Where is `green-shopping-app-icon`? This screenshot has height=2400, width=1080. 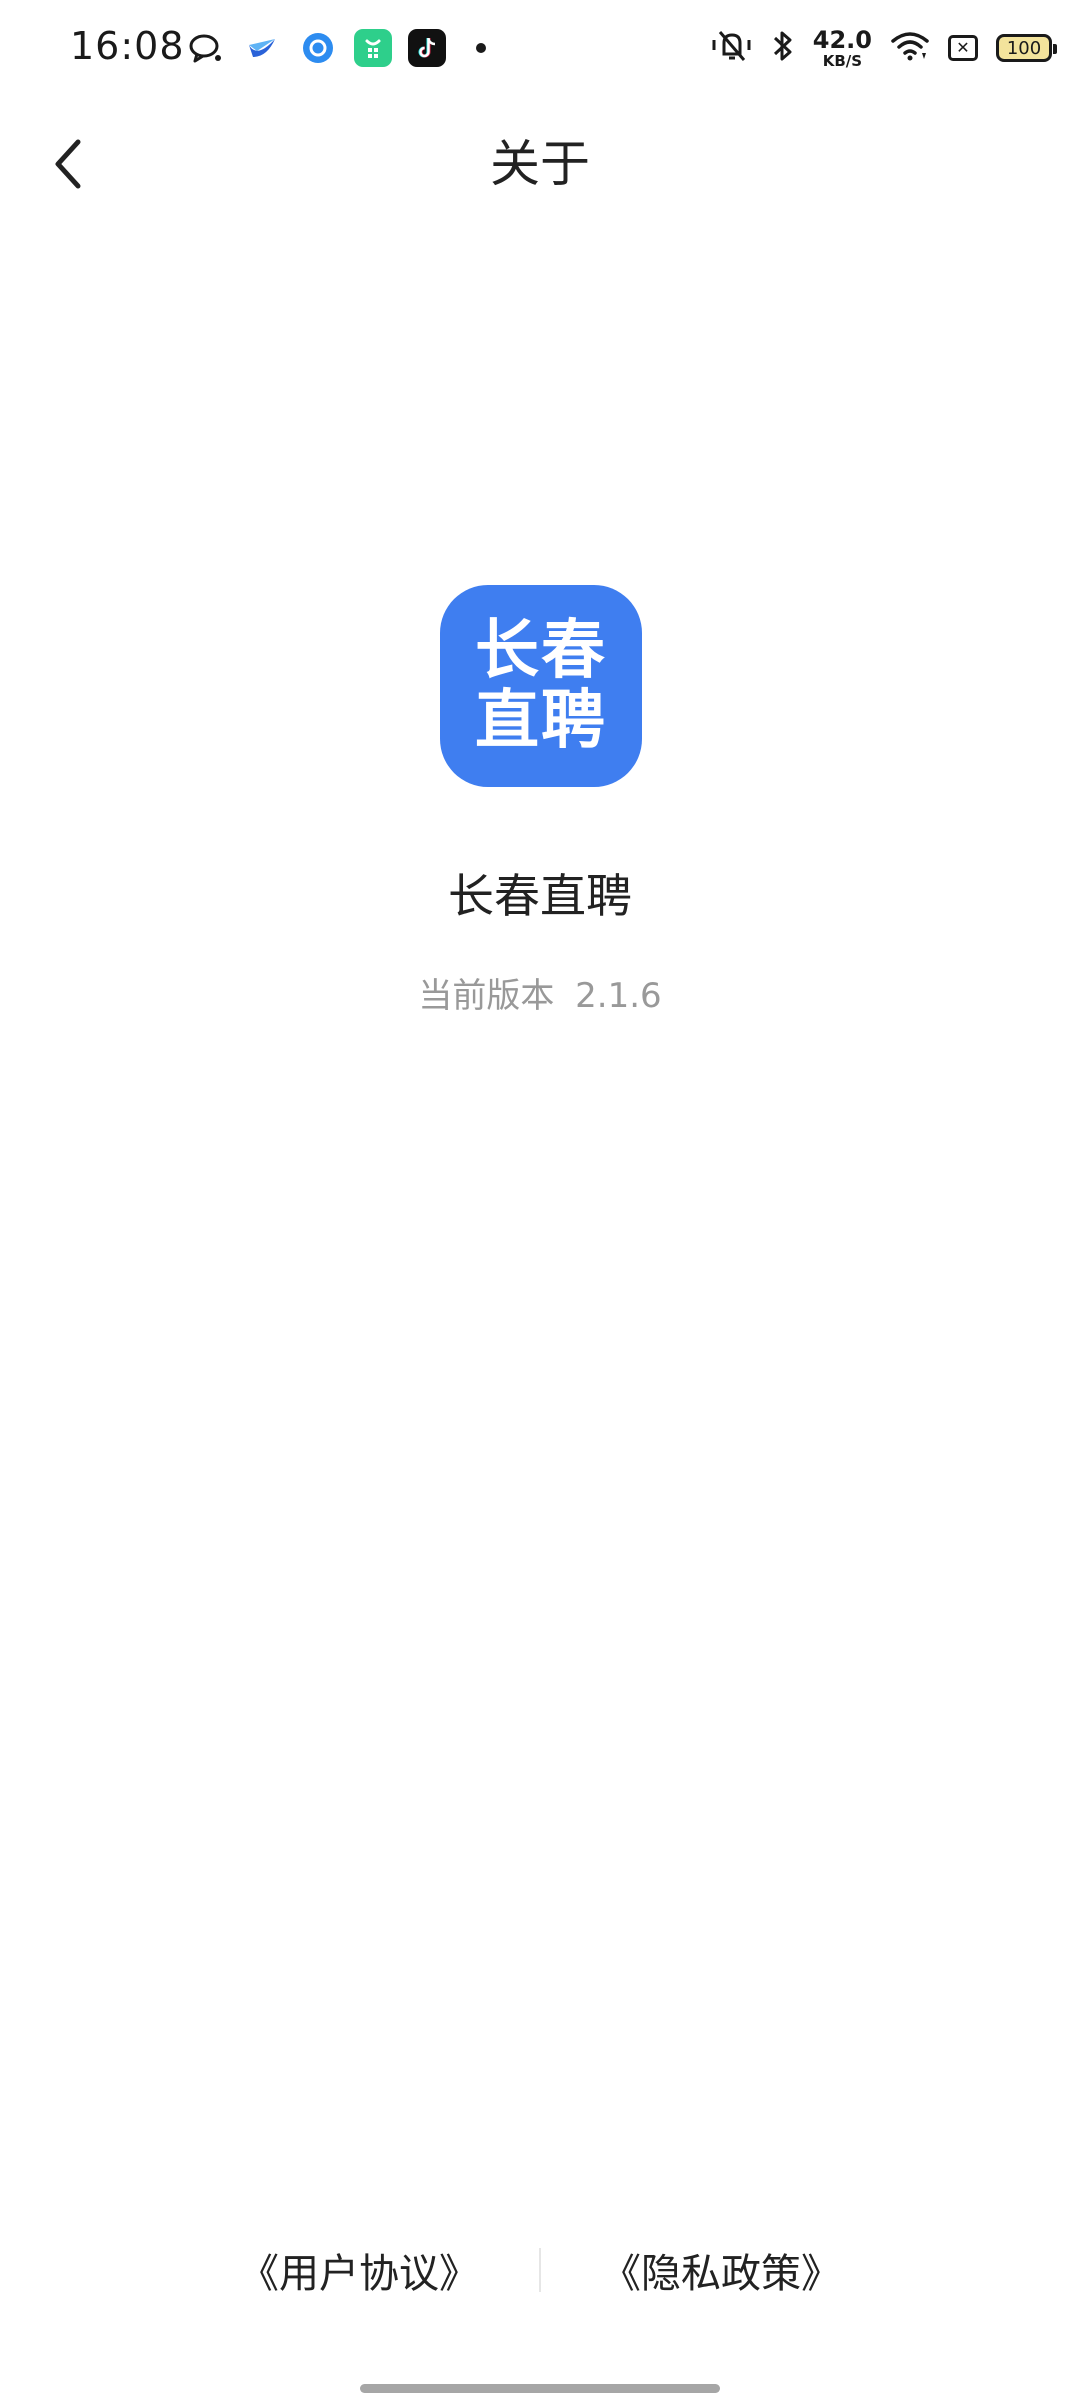 green-shopping-app-icon is located at coordinates (373, 48).